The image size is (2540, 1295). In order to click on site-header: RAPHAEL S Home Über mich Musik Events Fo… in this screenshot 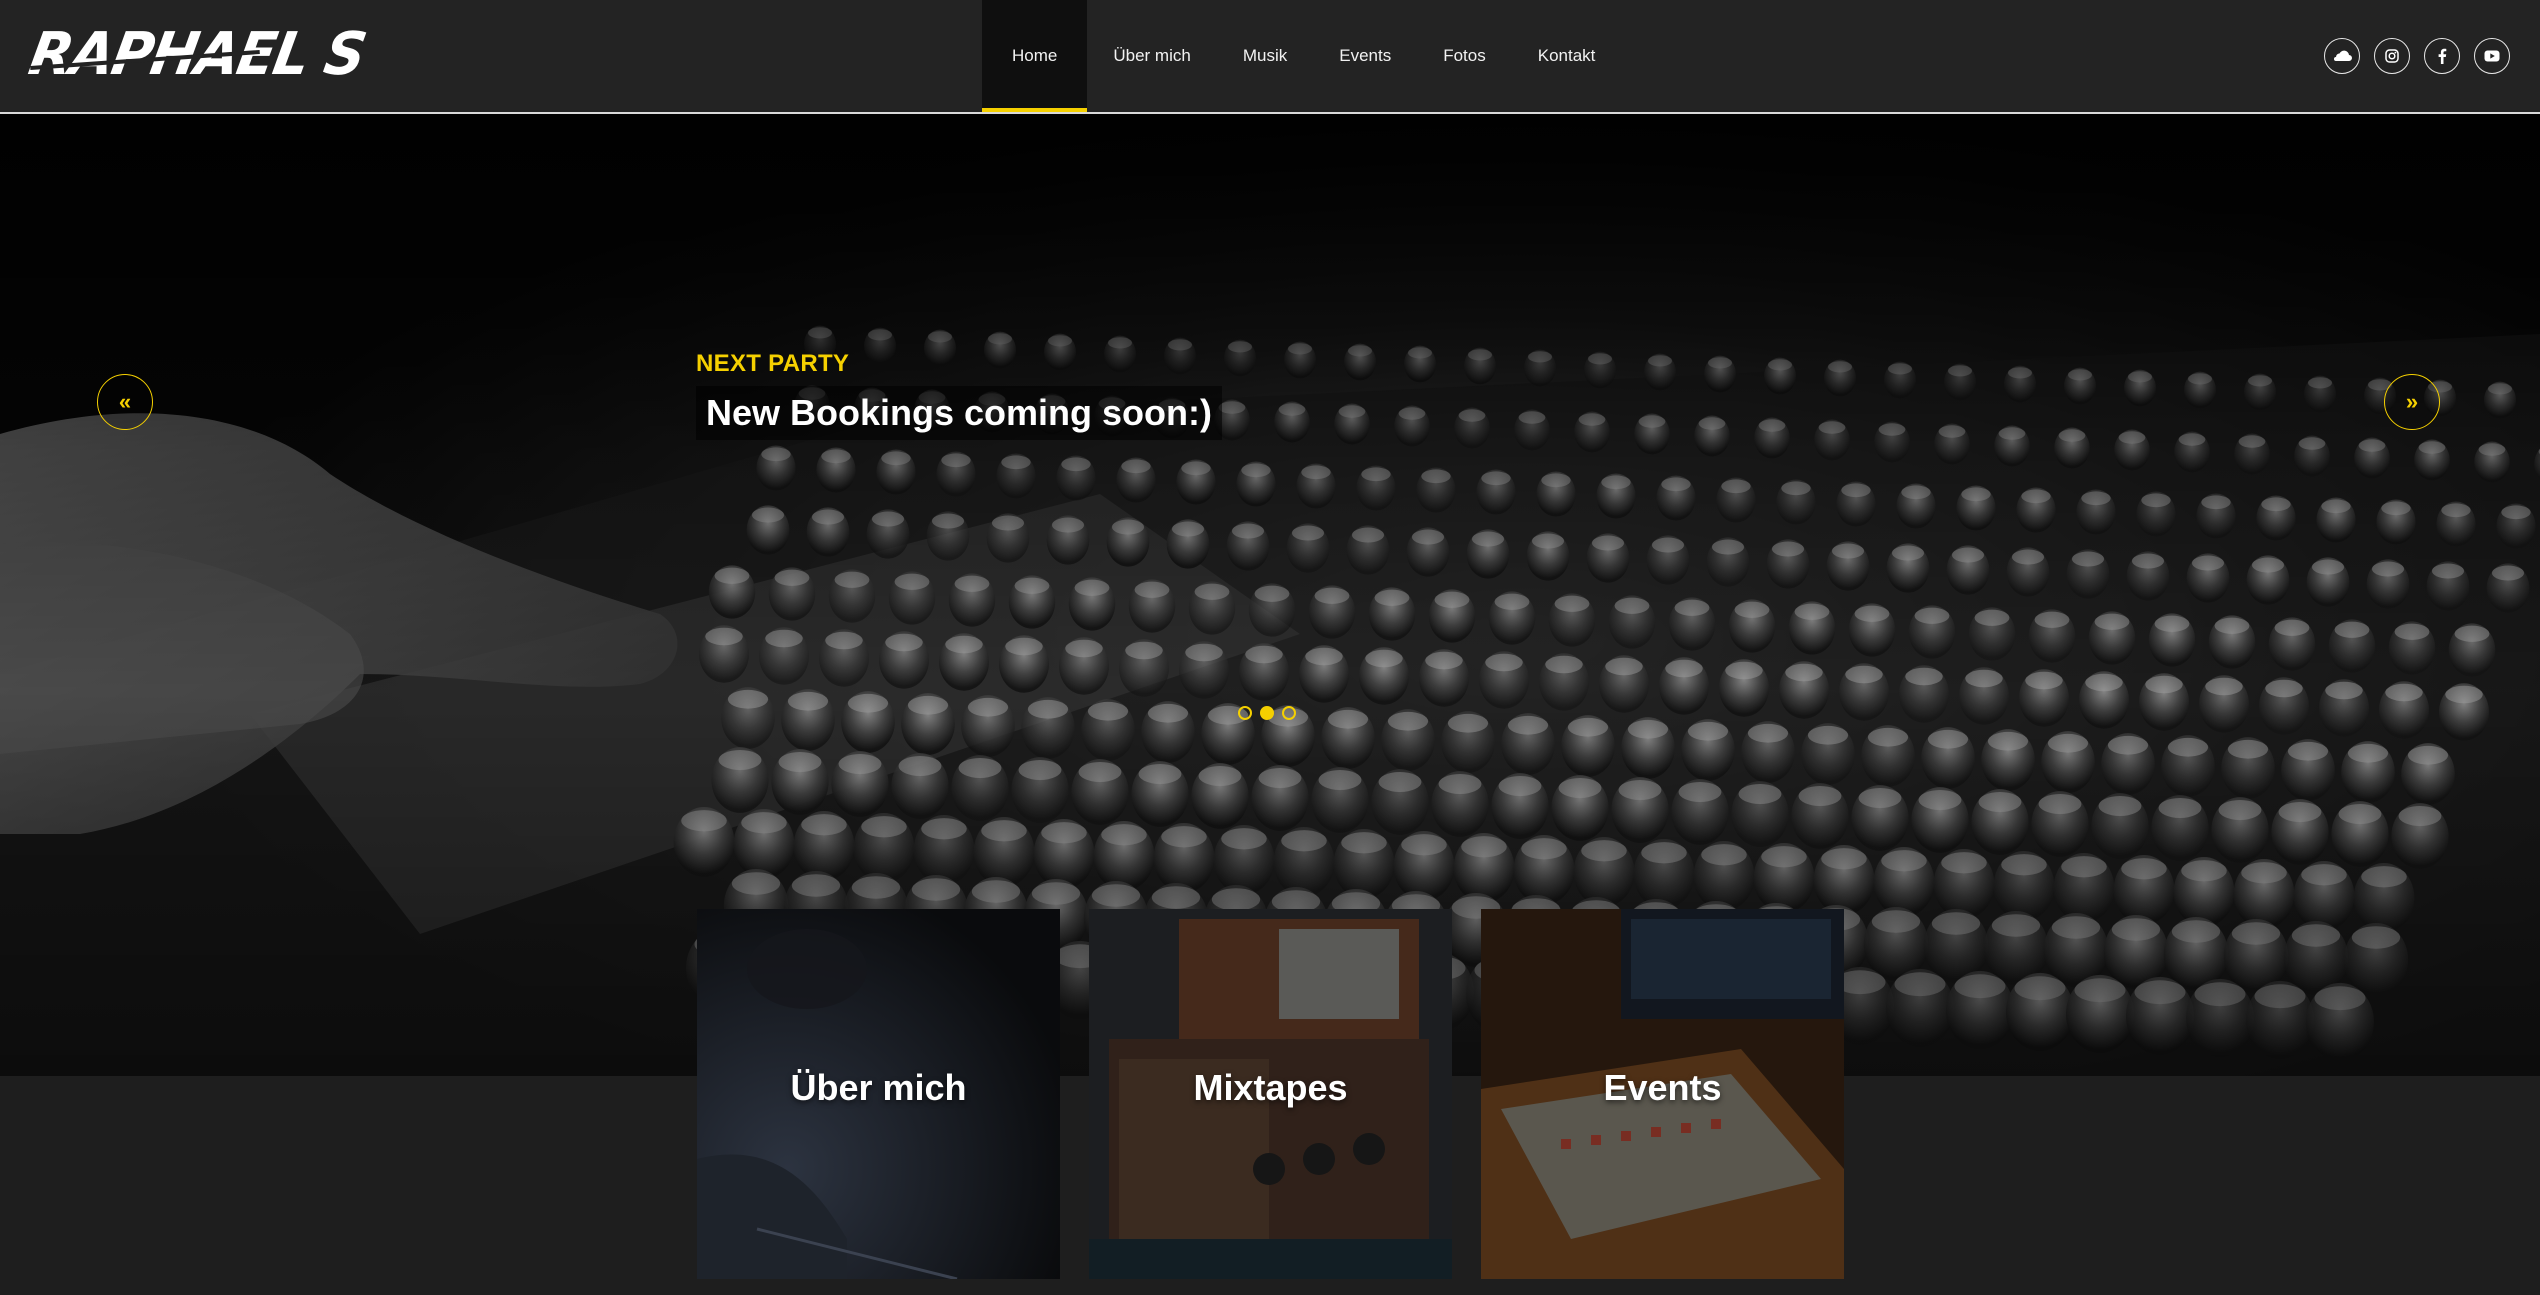, I will do `click(1270, 57)`.